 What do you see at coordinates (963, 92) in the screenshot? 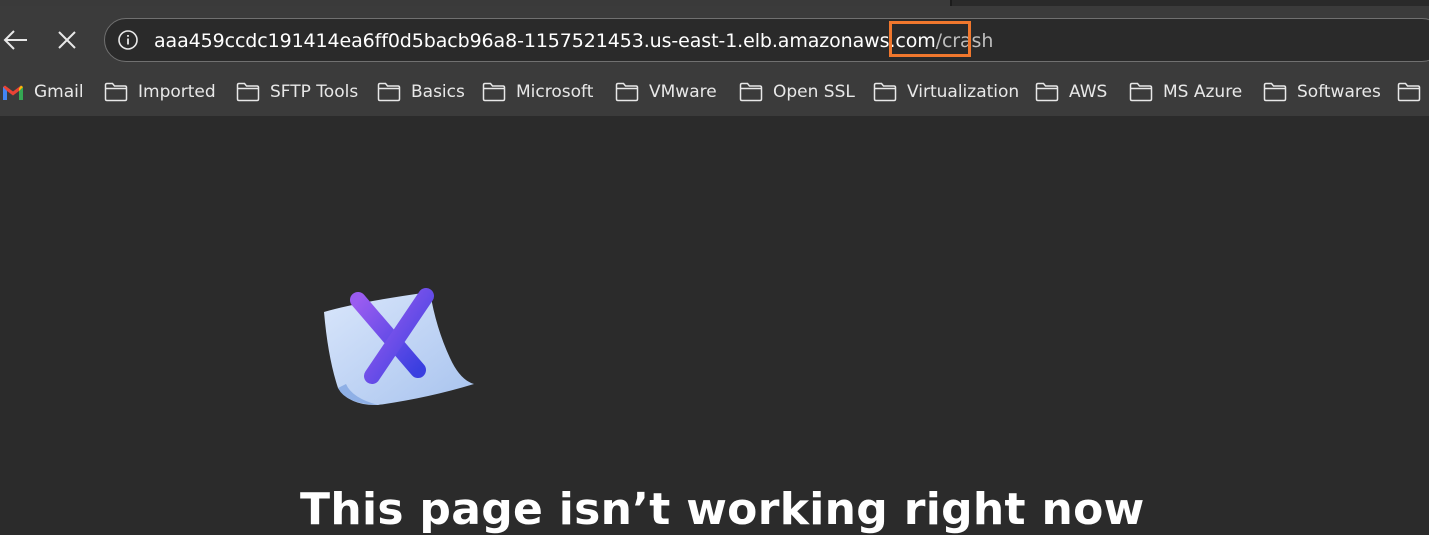
I see `bookmark-label: Virtualization` at bounding box center [963, 92].